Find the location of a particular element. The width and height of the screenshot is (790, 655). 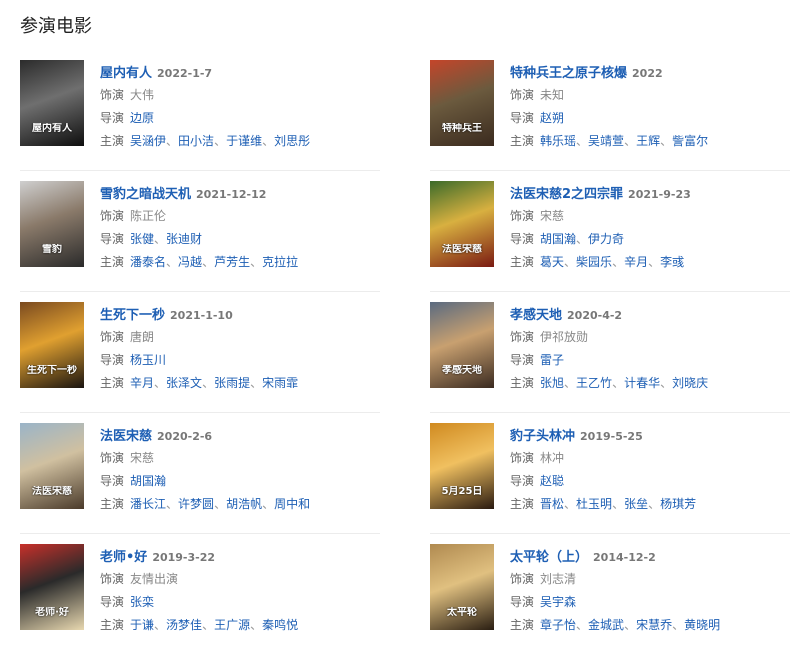

cast-link: 吴靖萱 is located at coordinates (606, 141).